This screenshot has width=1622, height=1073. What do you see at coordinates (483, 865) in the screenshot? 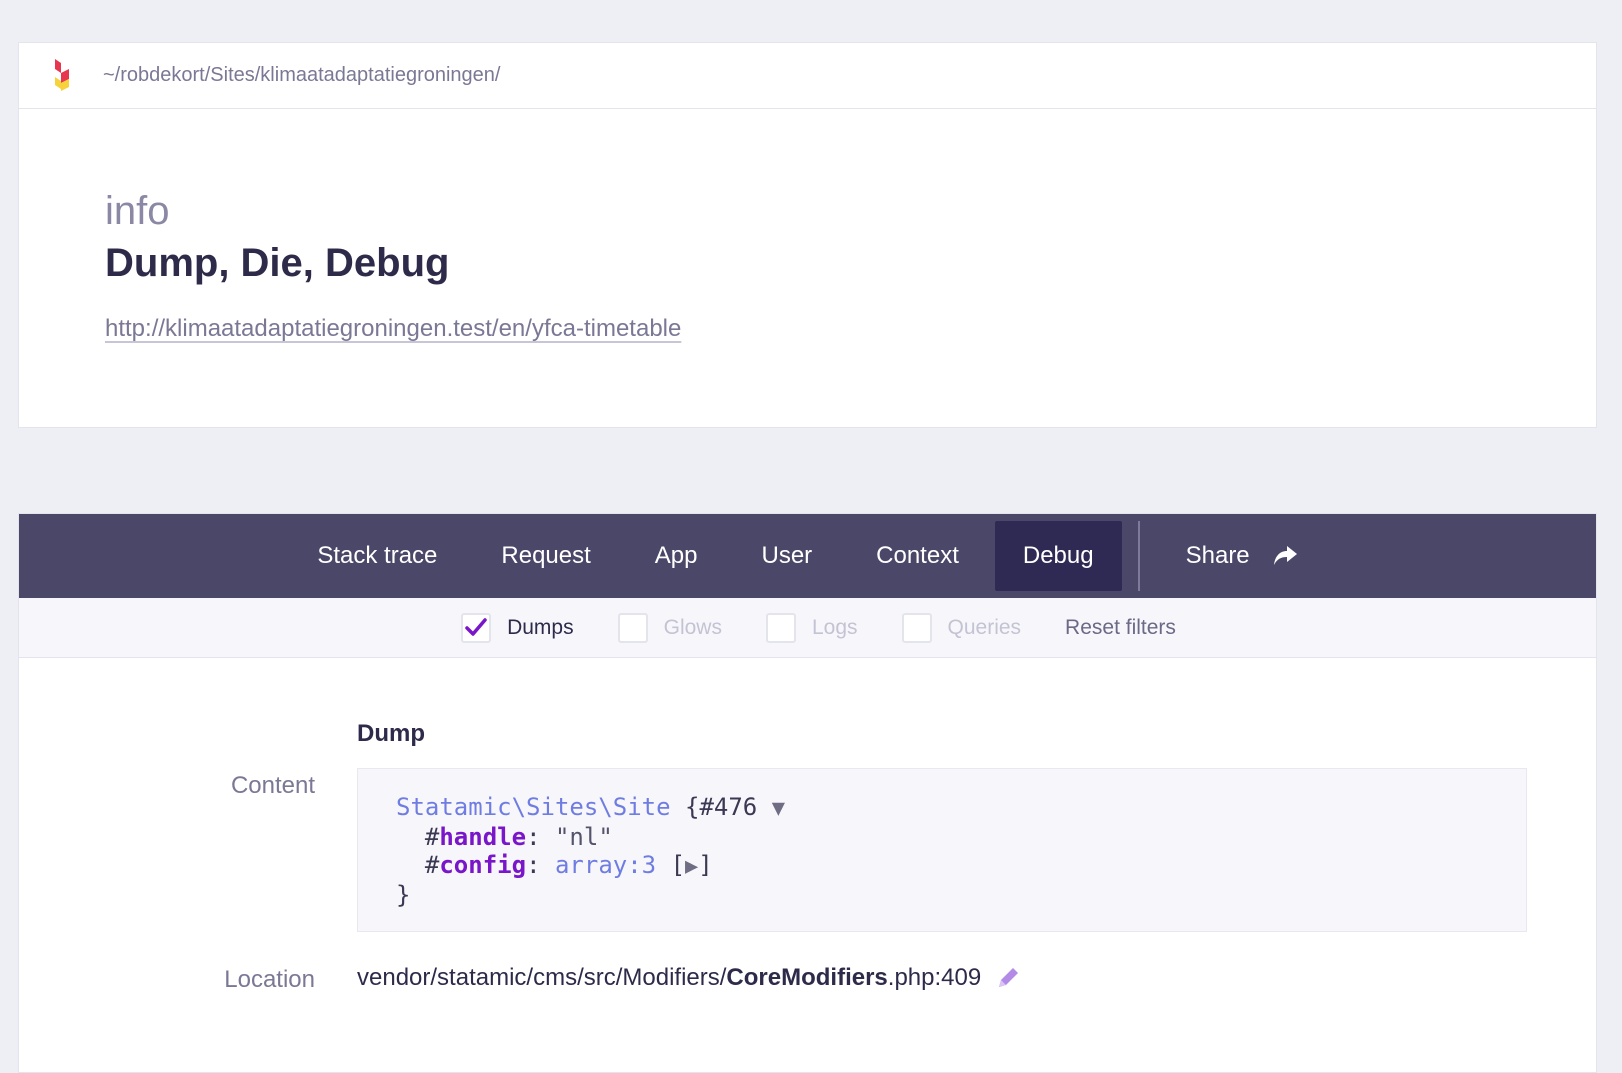
I see `dump-prop-key: config` at bounding box center [483, 865].